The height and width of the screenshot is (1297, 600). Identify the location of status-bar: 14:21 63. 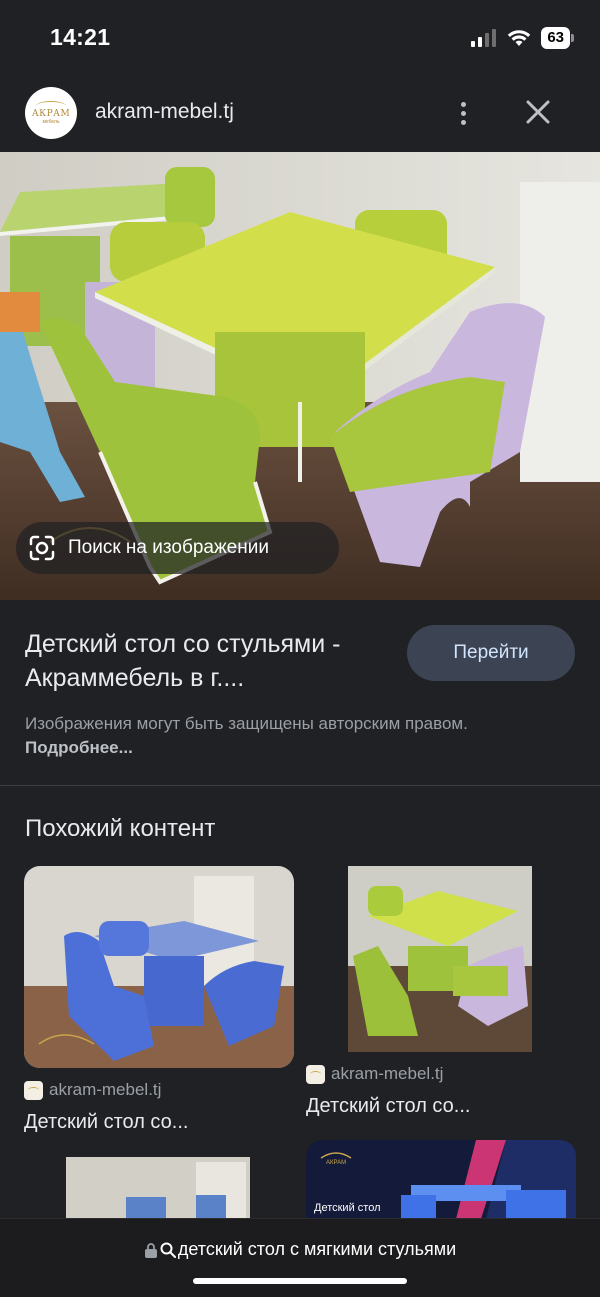
(300, 38).